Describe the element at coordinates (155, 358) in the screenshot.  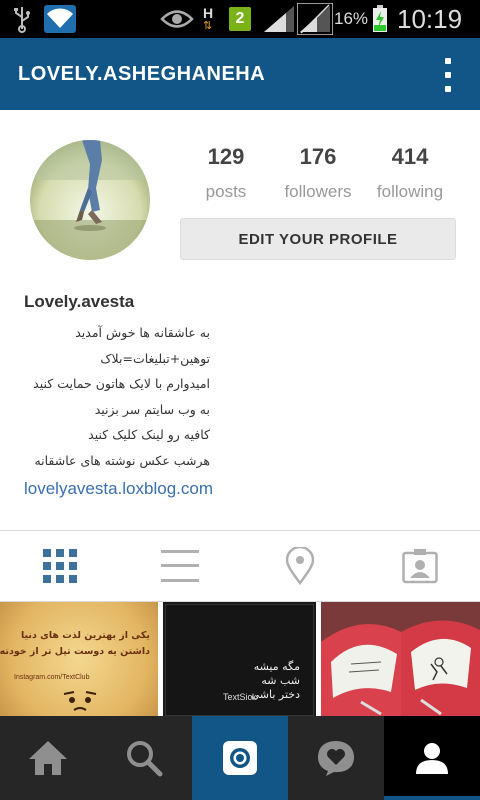
I see `bio-line: توهین+تبلیغات=بلاک` at that location.